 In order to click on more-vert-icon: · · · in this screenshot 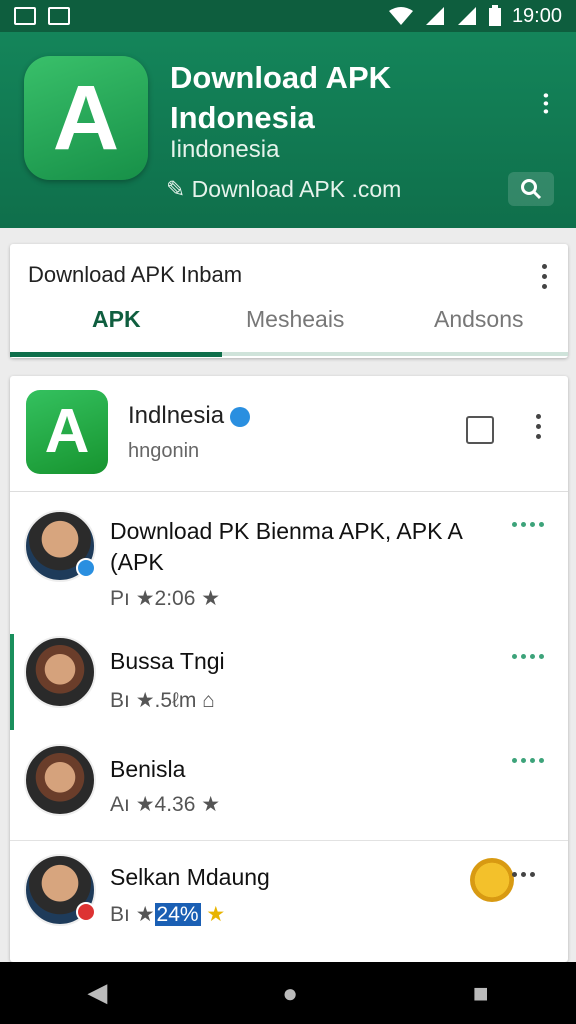, I will do `click(546, 104)`.